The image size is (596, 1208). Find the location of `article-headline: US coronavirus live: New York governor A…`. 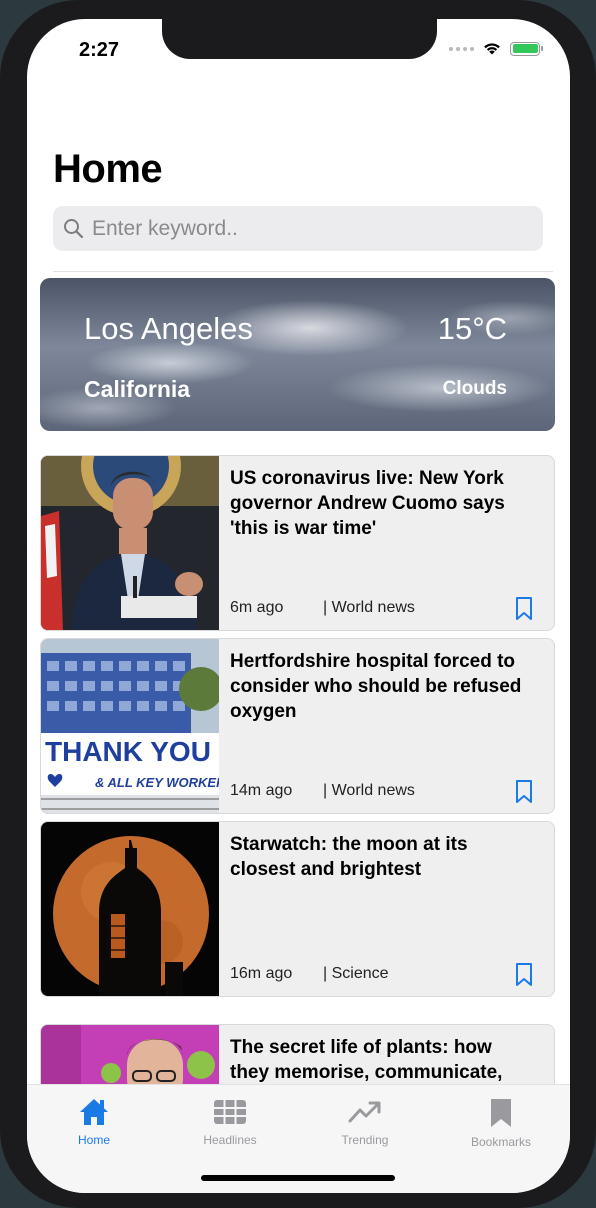

article-headline: US coronavirus live: New York governor A… is located at coordinates (380, 503).